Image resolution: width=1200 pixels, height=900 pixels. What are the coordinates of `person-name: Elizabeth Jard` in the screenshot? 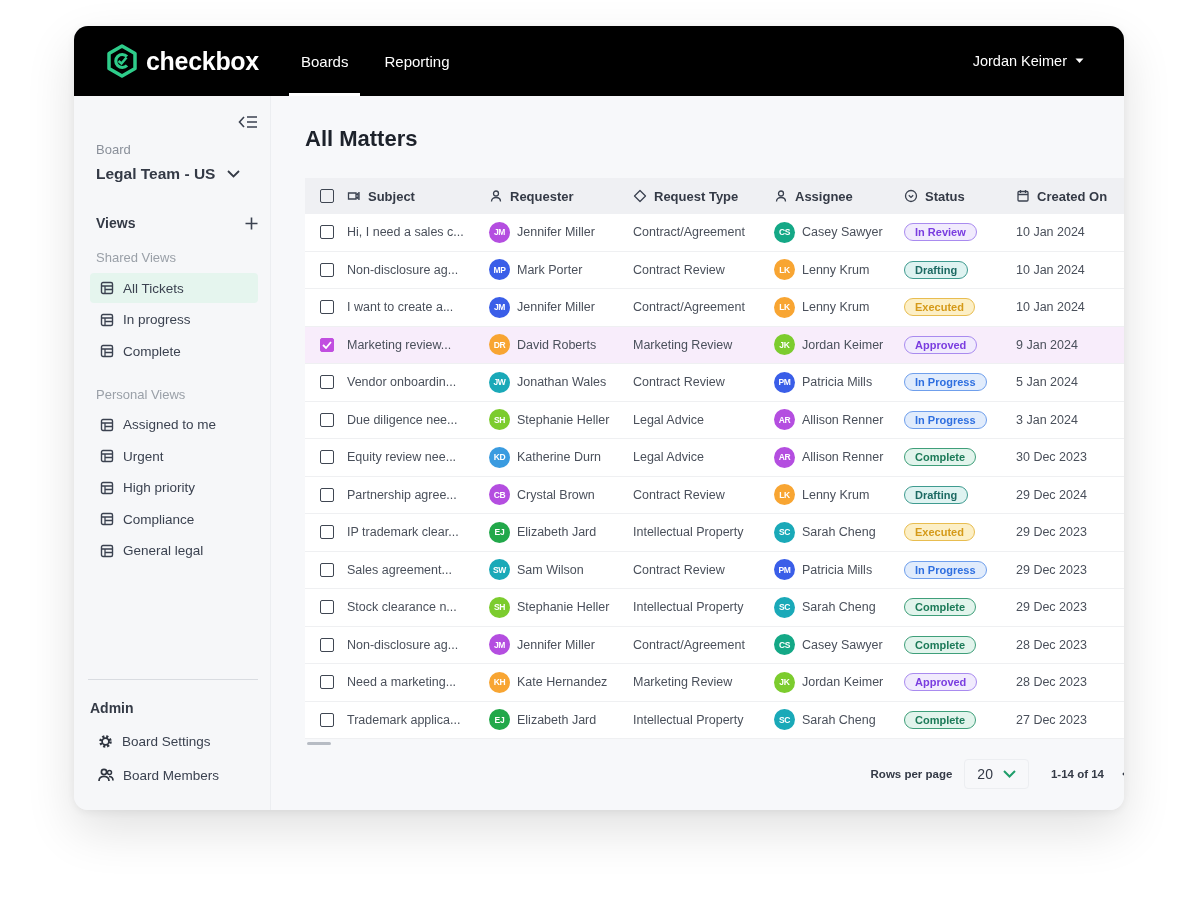 It's located at (557, 532).